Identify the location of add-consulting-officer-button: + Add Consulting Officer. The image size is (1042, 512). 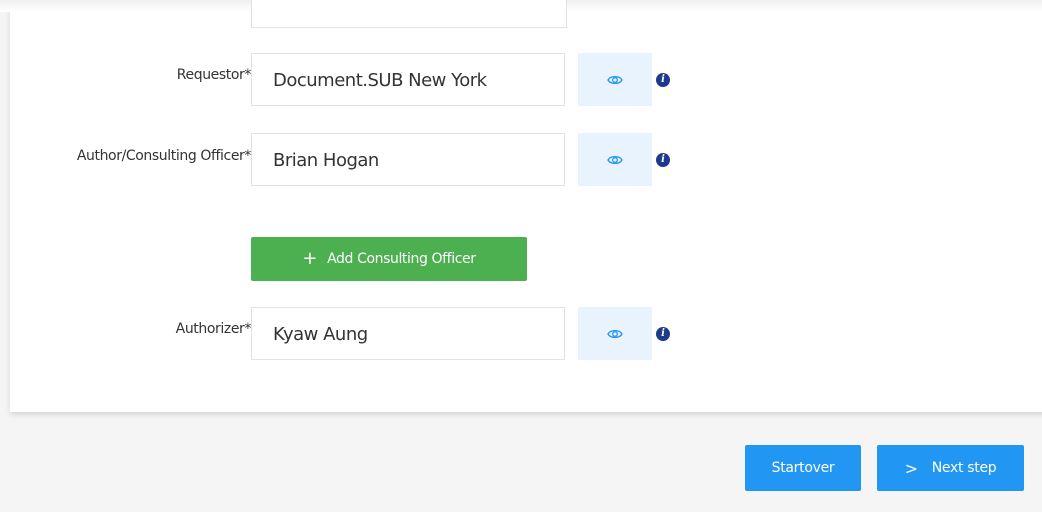
(389, 259).